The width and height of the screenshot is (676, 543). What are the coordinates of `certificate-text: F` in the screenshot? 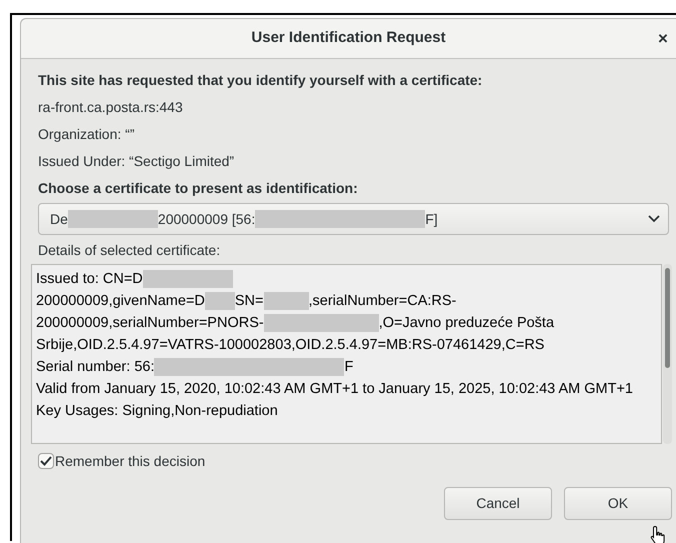 It's located at (349, 367).